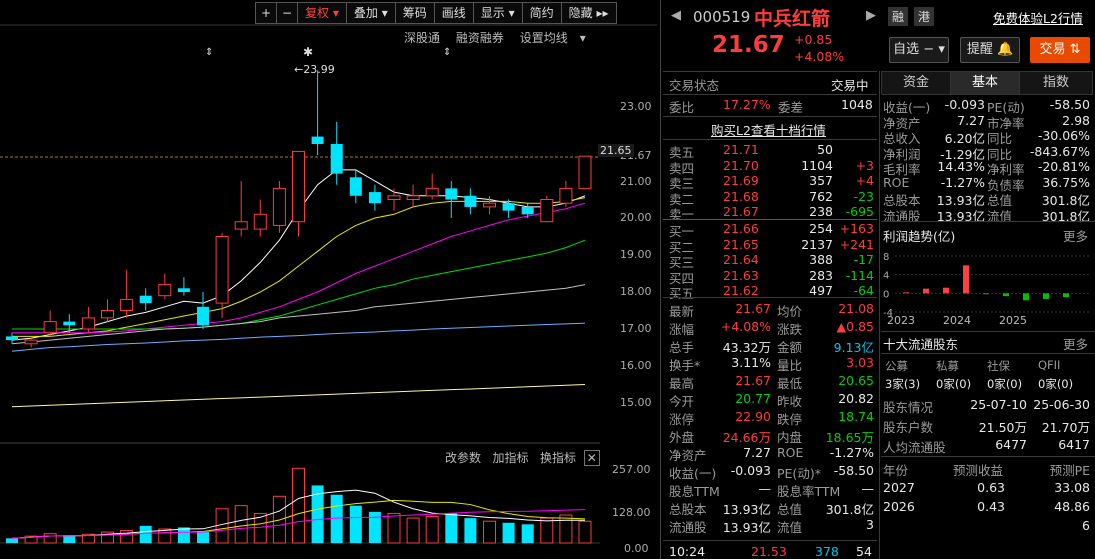 Image resolution: width=1095 pixels, height=559 pixels. I want to click on quote-label: ROE, so click(790, 452).